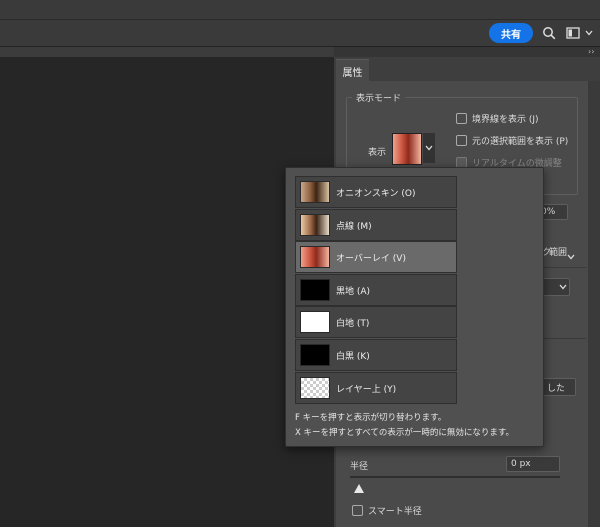 The width and height of the screenshot is (600, 527). Describe the element at coordinates (549, 33) in the screenshot. I see `search-icon` at that location.